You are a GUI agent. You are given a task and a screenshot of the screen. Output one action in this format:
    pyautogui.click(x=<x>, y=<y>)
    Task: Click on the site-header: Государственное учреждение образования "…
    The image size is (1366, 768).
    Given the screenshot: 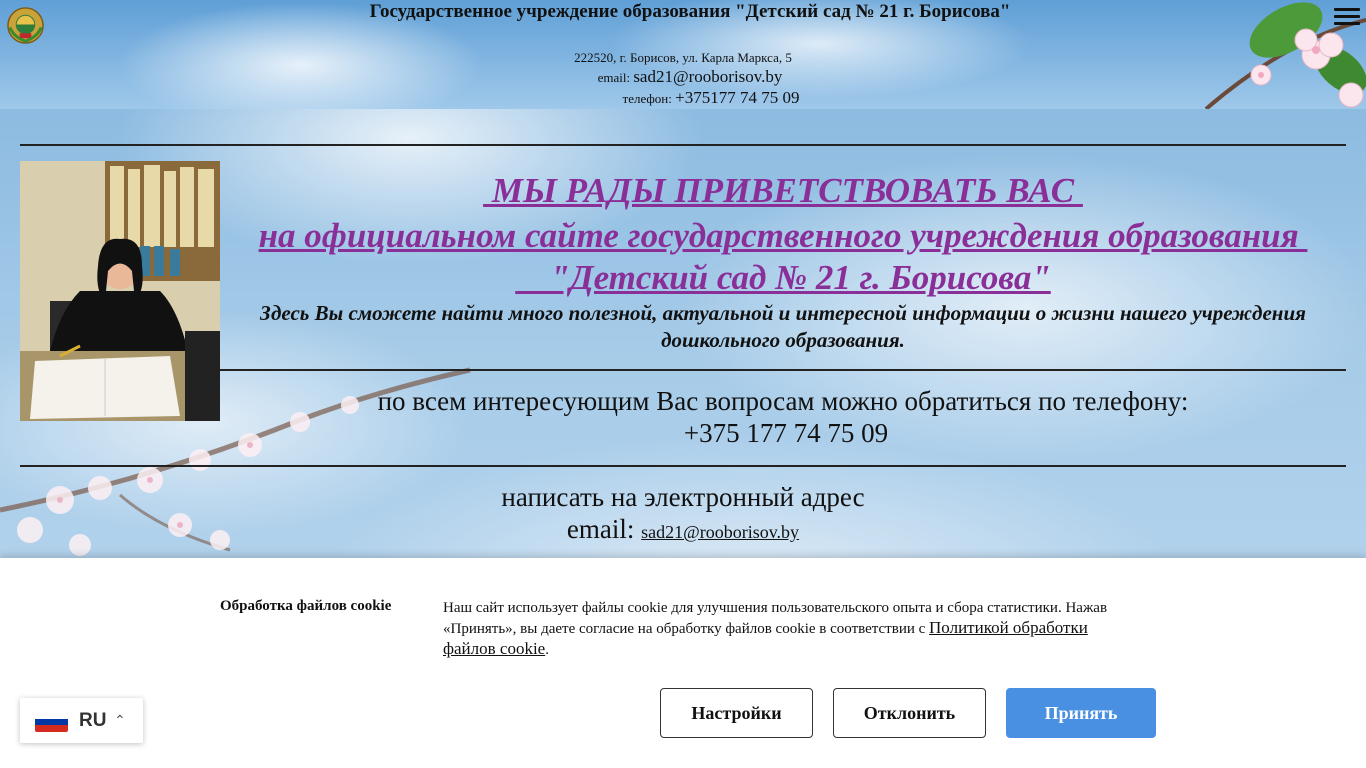 What is the action you would take?
    pyautogui.click(x=683, y=54)
    